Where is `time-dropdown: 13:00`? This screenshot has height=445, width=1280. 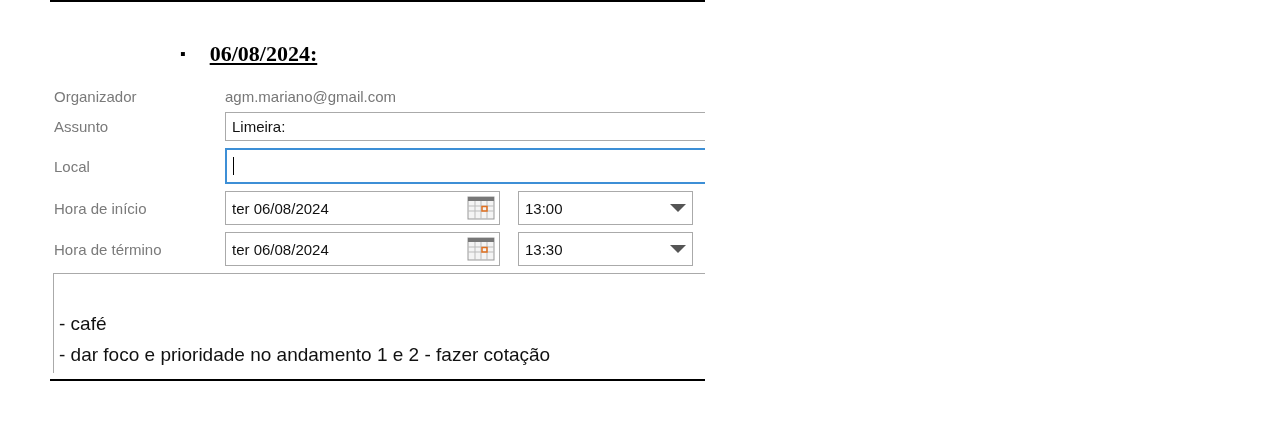
time-dropdown: 13:00 is located at coordinates (605, 208).